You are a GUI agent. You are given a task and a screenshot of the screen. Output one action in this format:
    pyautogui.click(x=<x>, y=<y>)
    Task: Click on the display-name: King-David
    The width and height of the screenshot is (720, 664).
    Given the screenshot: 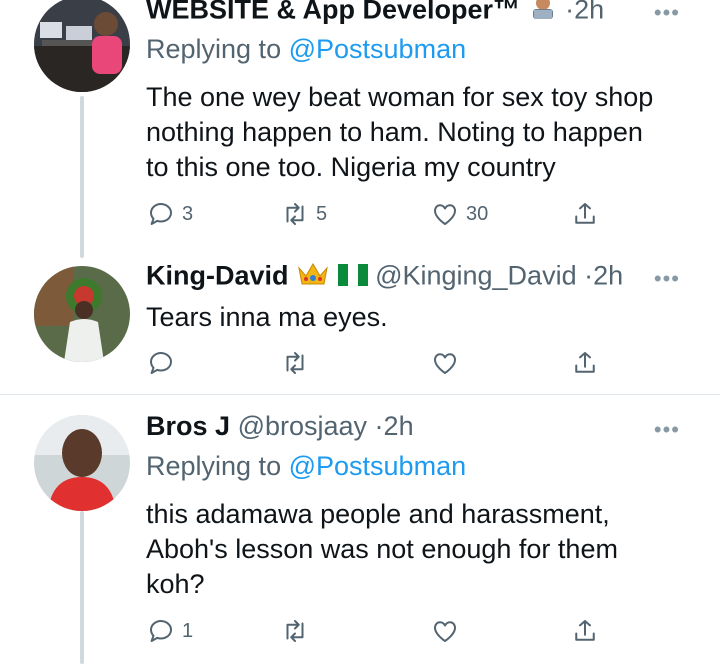 What is the action you would take?
    pyautogui.click(x=217, y=276)
    